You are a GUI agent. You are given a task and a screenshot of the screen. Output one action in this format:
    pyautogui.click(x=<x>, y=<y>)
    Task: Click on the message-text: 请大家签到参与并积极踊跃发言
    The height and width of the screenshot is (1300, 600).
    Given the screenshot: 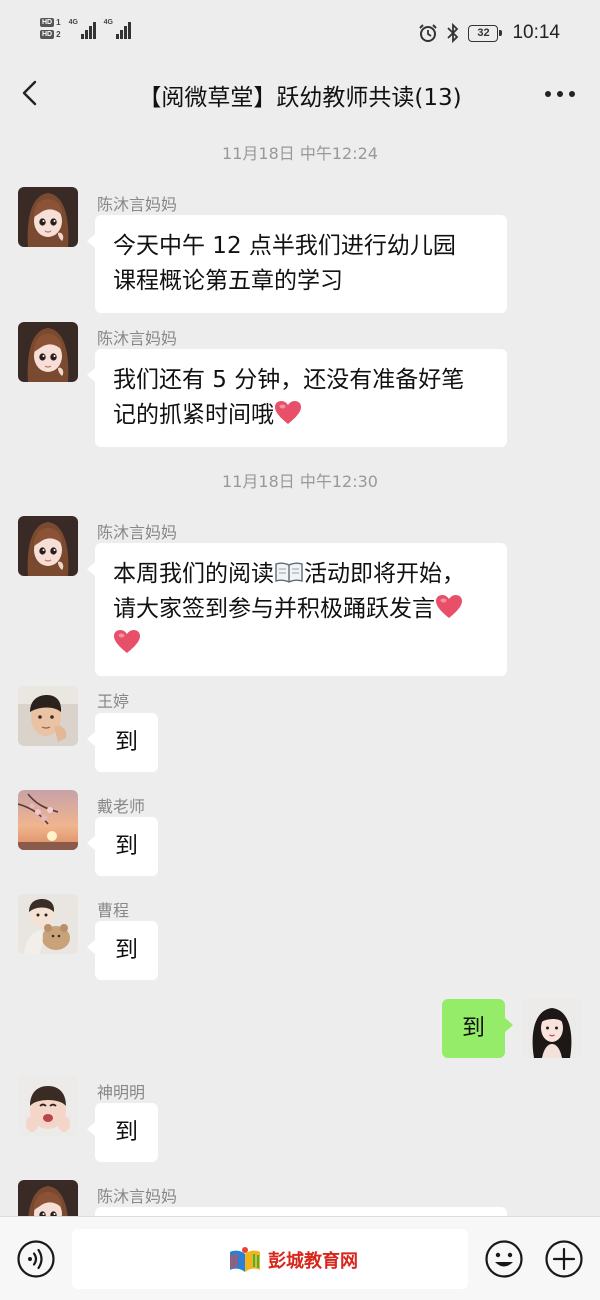 What is the action you would take?
    pyautogui.click(x=274, y=609)
    